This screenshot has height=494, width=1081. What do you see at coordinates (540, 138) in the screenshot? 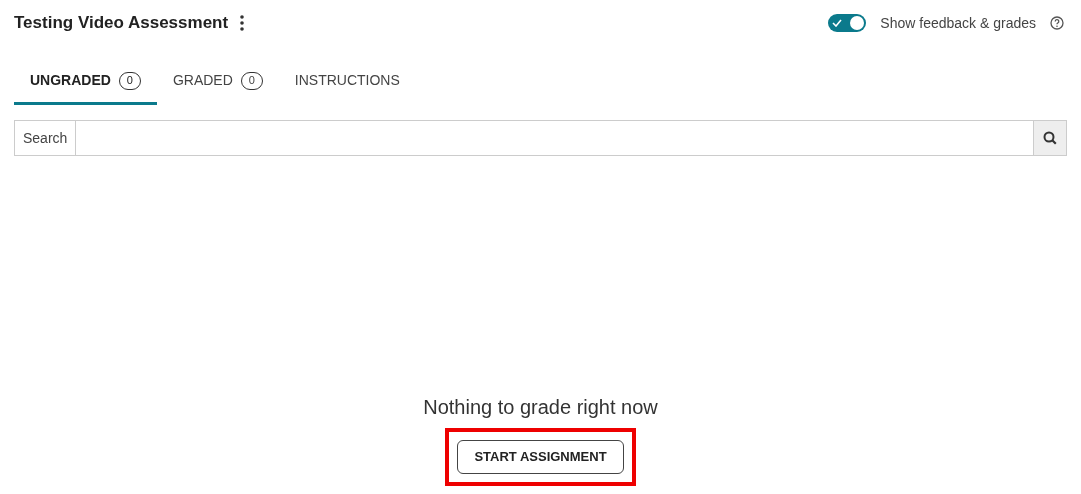
I see `search-field: Search` at bounding box center [540, 138].